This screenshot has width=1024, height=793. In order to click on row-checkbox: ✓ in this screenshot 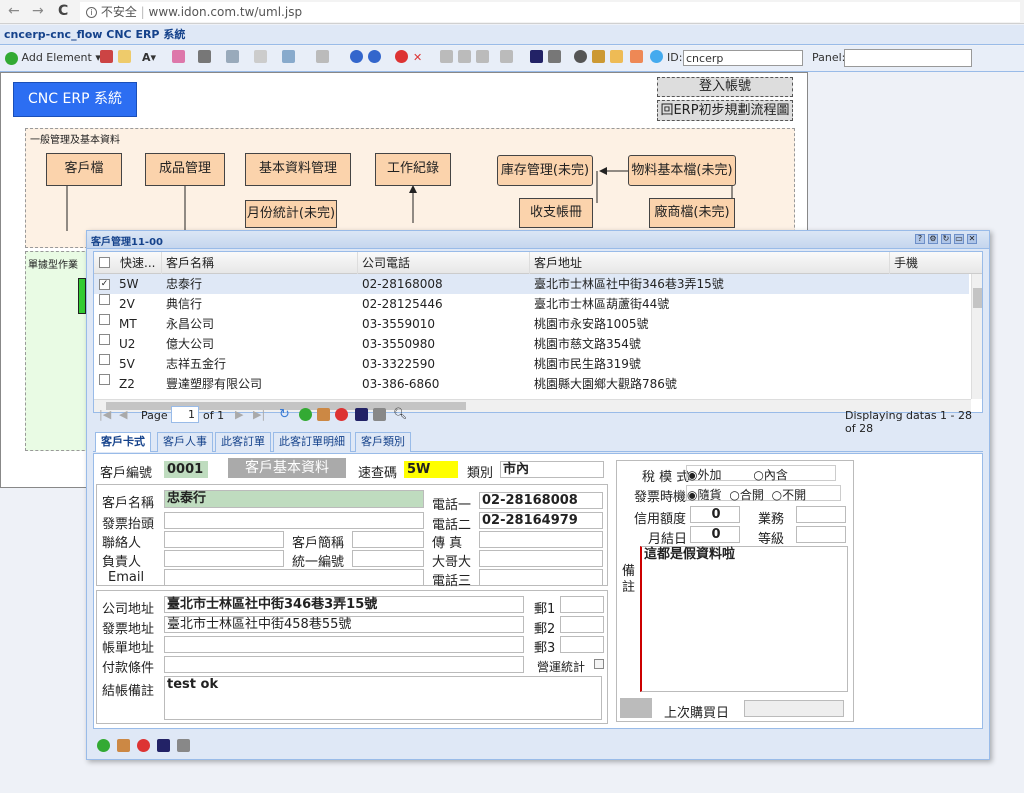, I will do `click(104, 284)`.